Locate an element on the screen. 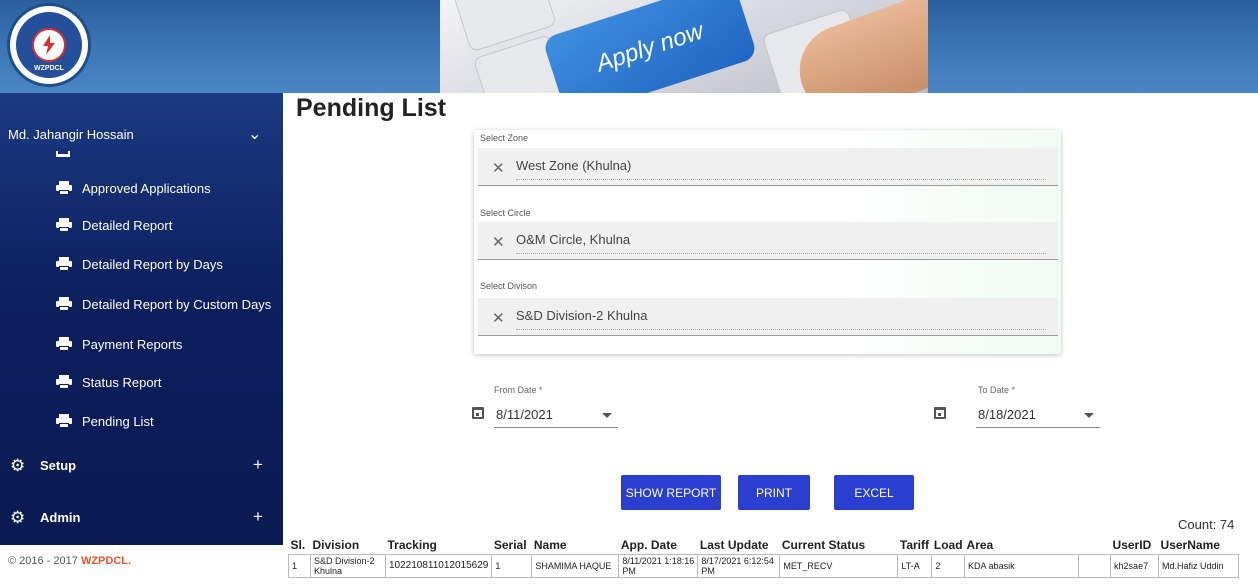 The image size is (1258, 584). circle-select: ✕ O&M Circle, Khulna is located at coordinates (768, 241).